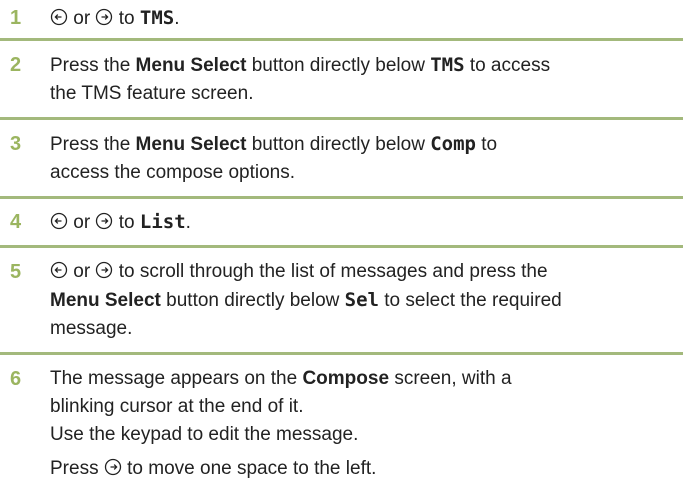 The image size is (683, 501). I want to click on step-number: 5, so click(16, 272).